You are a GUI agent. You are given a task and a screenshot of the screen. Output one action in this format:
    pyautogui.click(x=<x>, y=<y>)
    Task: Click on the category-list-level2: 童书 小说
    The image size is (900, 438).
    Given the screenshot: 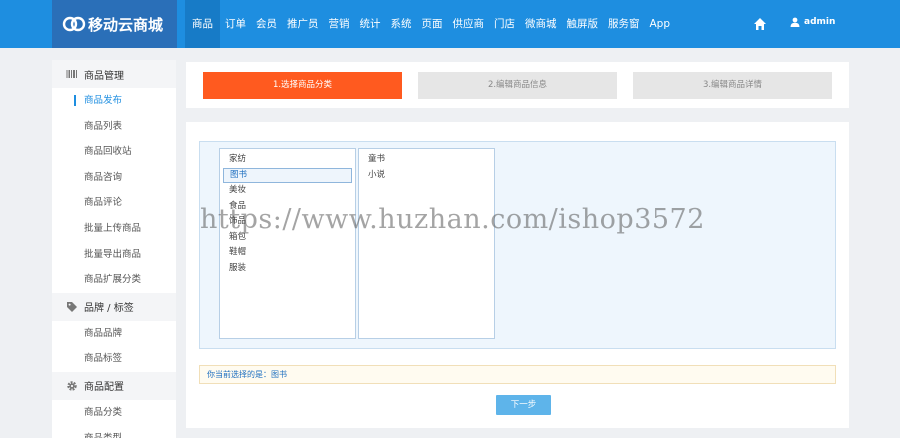 What is the action you would take?
    pyautogui.click(x=426, y=243)
    